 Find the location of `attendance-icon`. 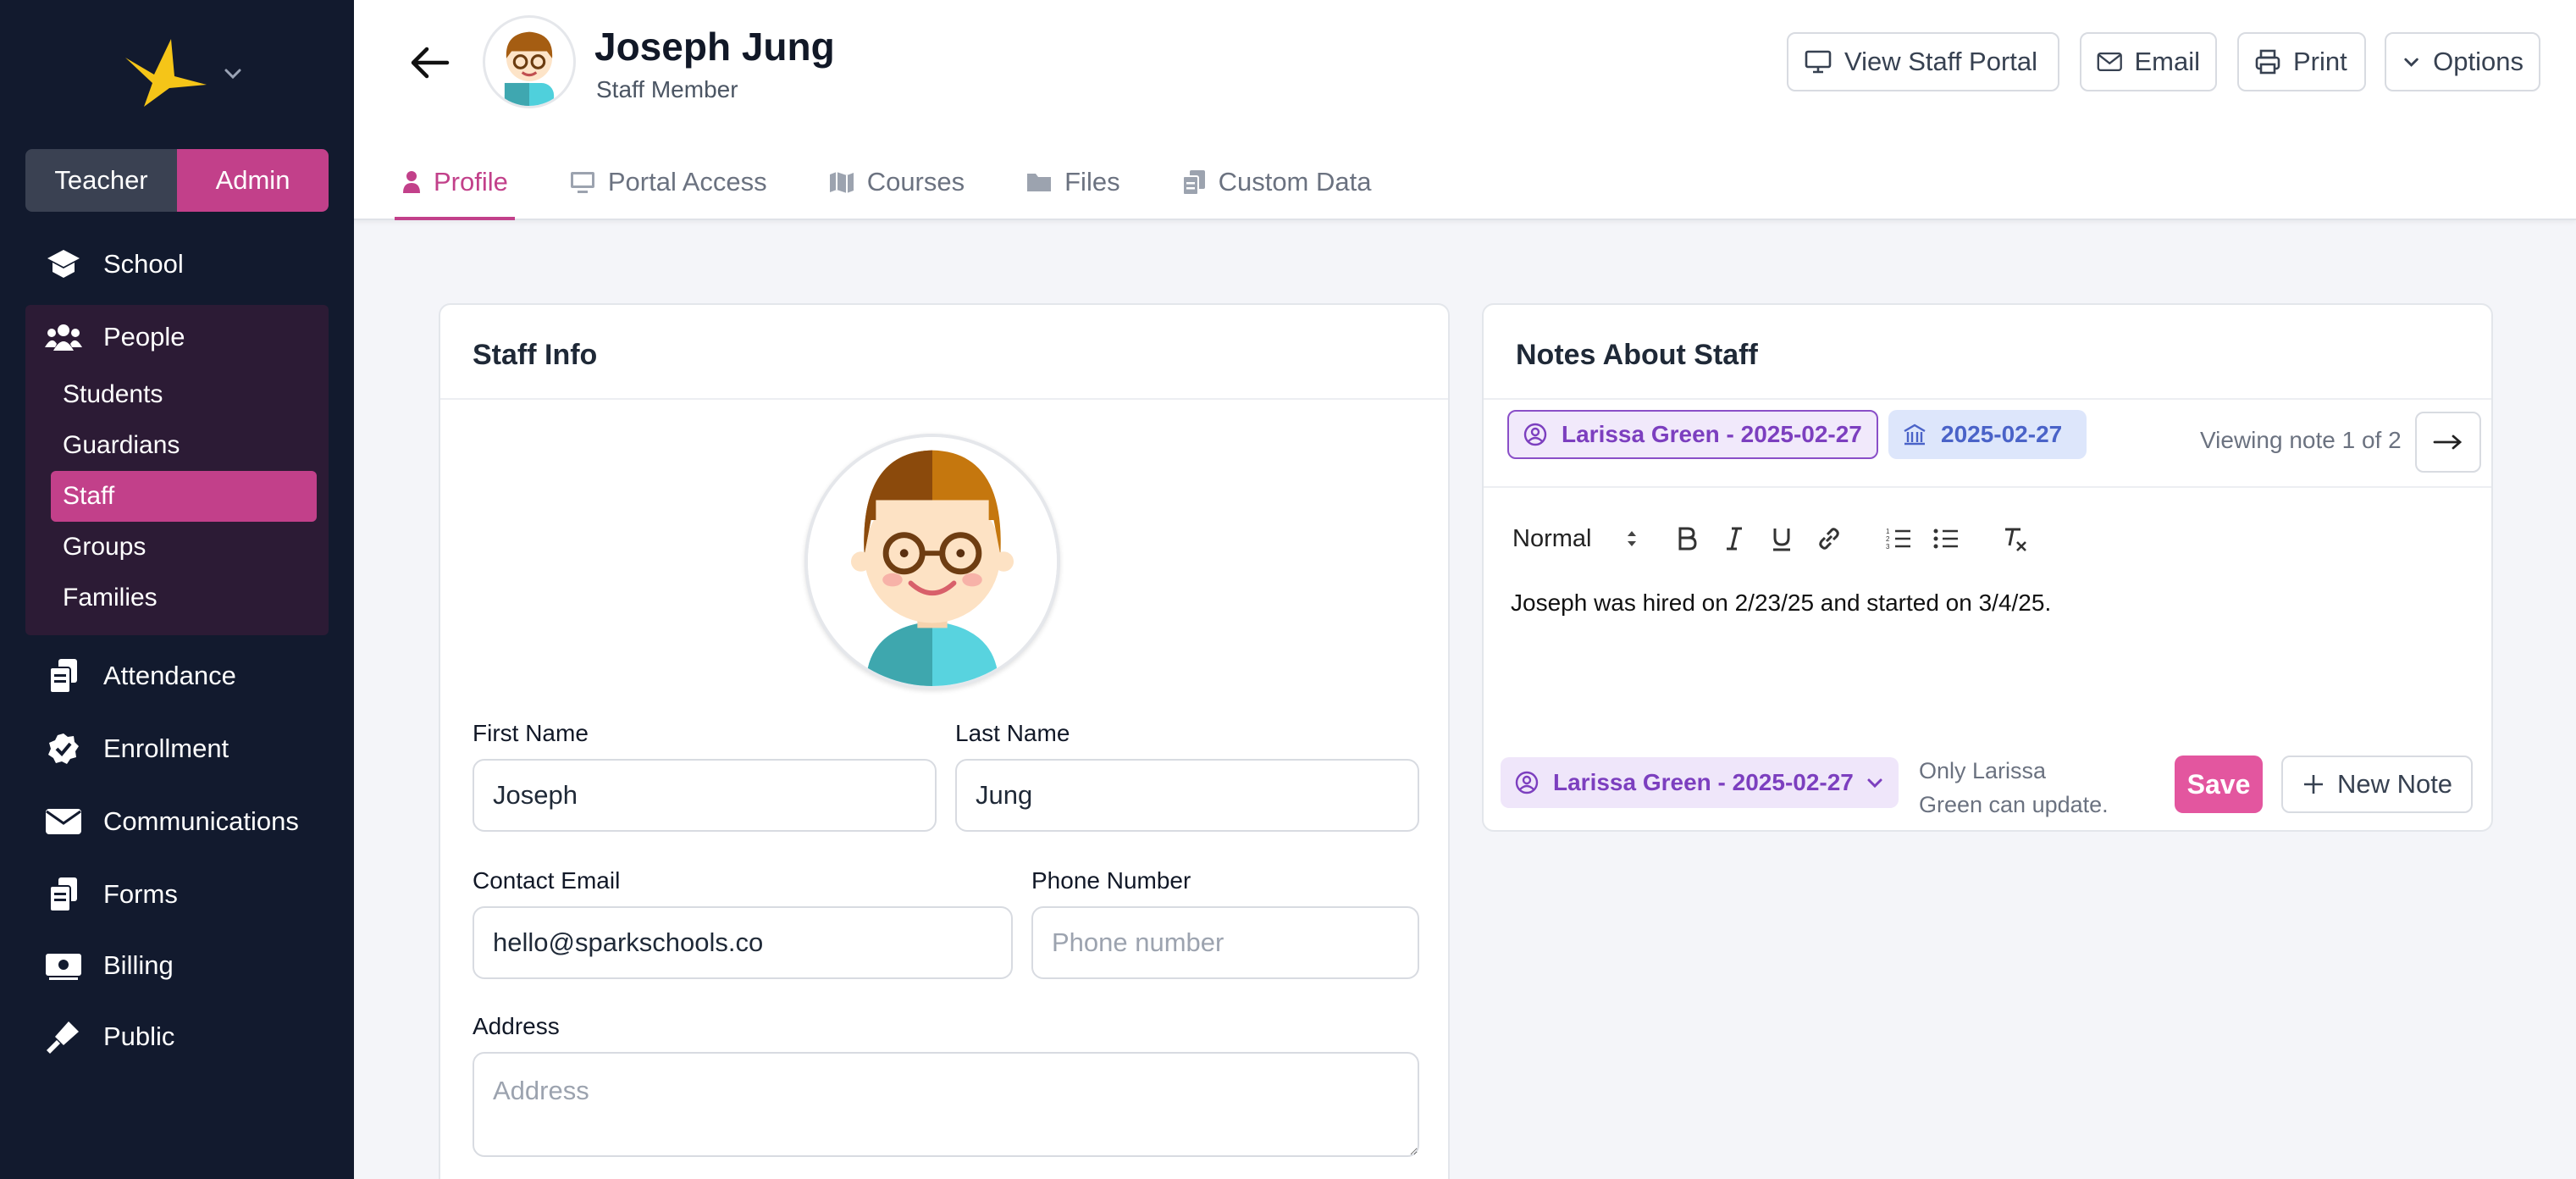

attendance-icon is located at coordinates (63, 675).